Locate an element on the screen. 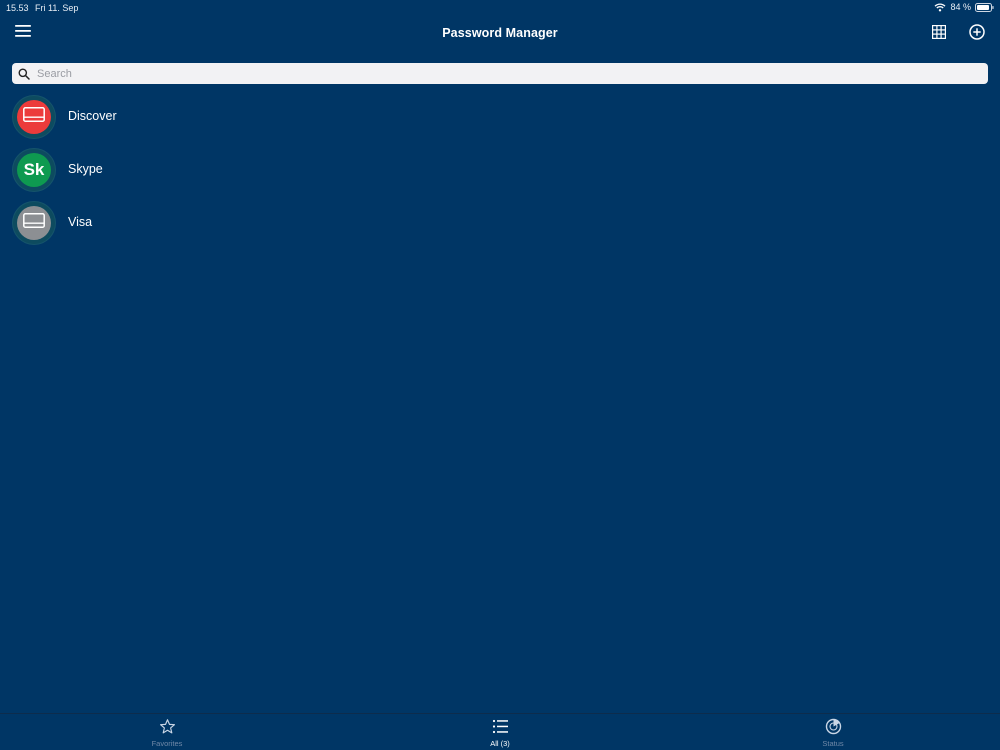  tab-bar: Favorites All (3) Status is located at coordinates (500, 731).